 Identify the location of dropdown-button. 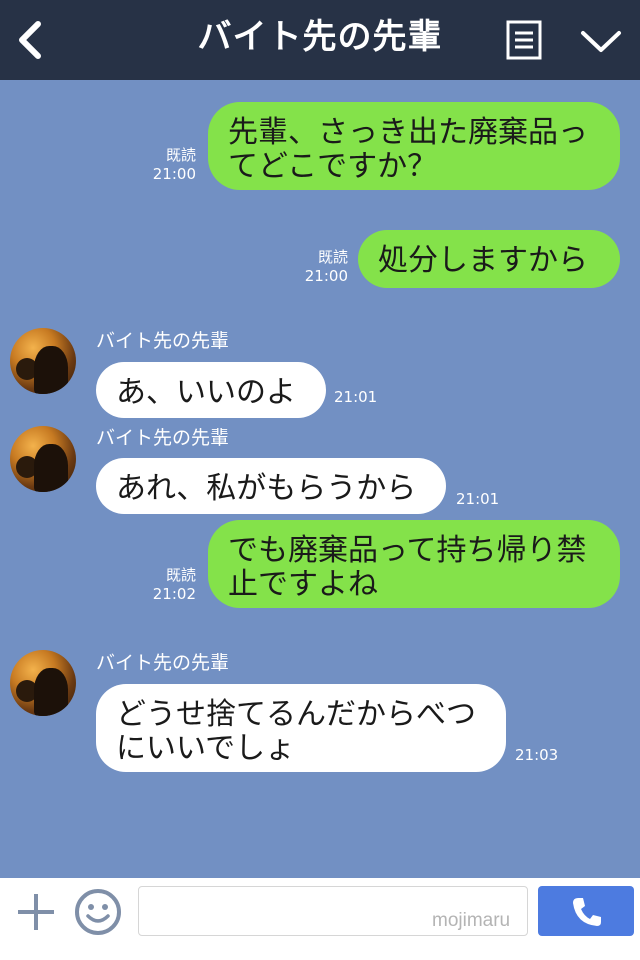
(601, 42).